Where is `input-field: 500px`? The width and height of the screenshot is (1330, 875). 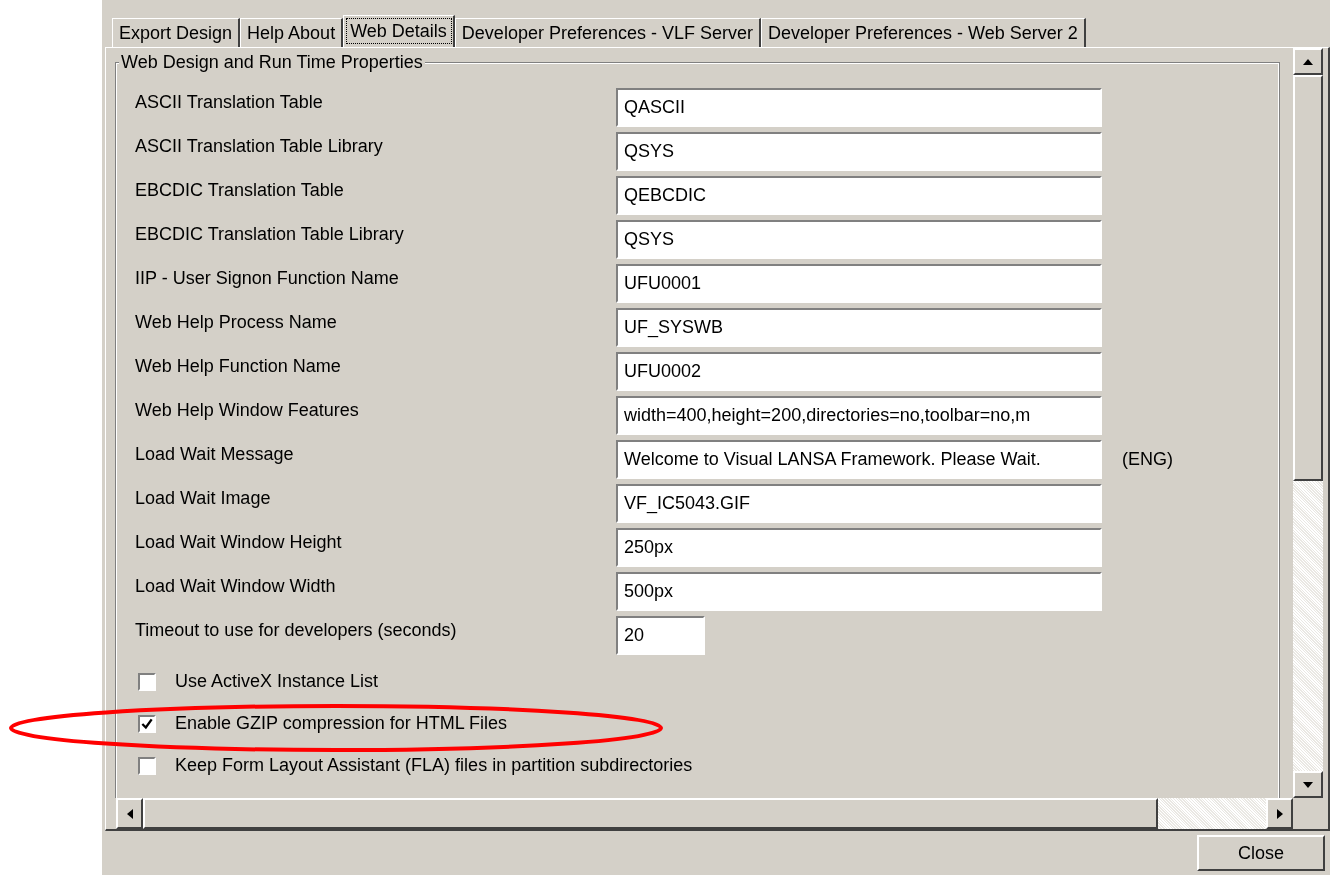
input-field: 500px is located at coordinates (859, 591).